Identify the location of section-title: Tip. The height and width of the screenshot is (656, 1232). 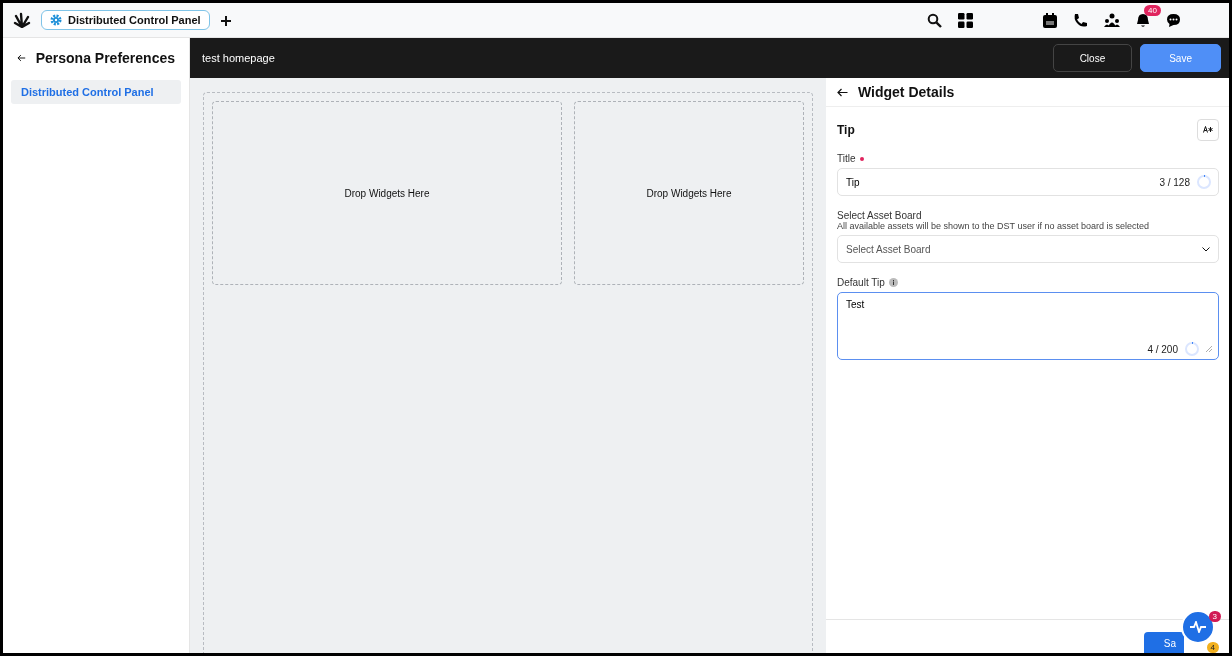
(846, 130).